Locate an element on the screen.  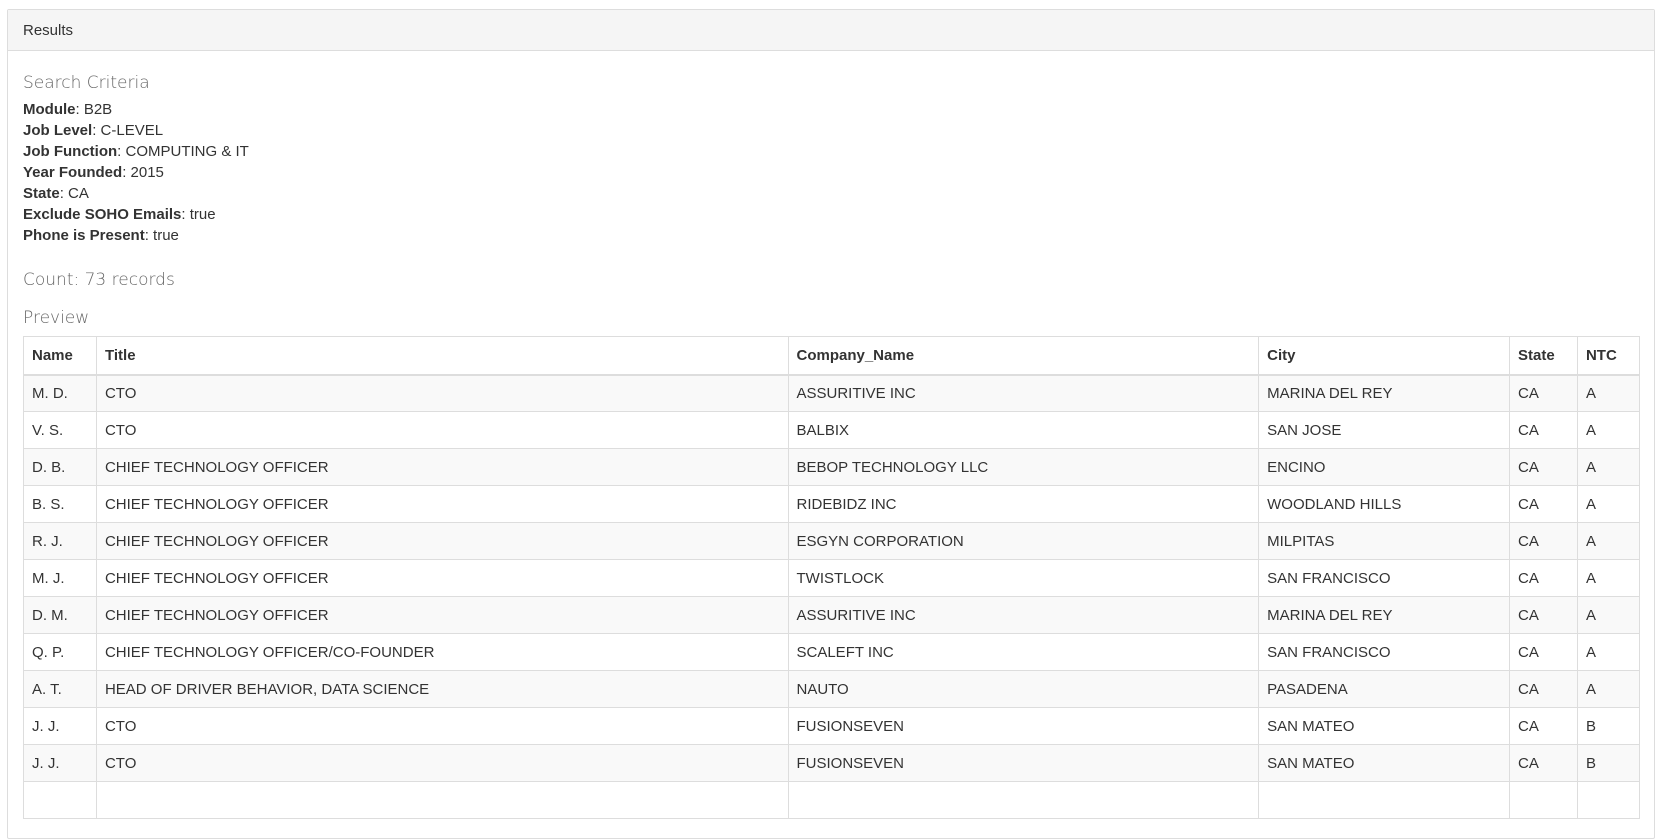
cell-company-name: ESGYN CORPORATION is located at coordinates (1023, 541).